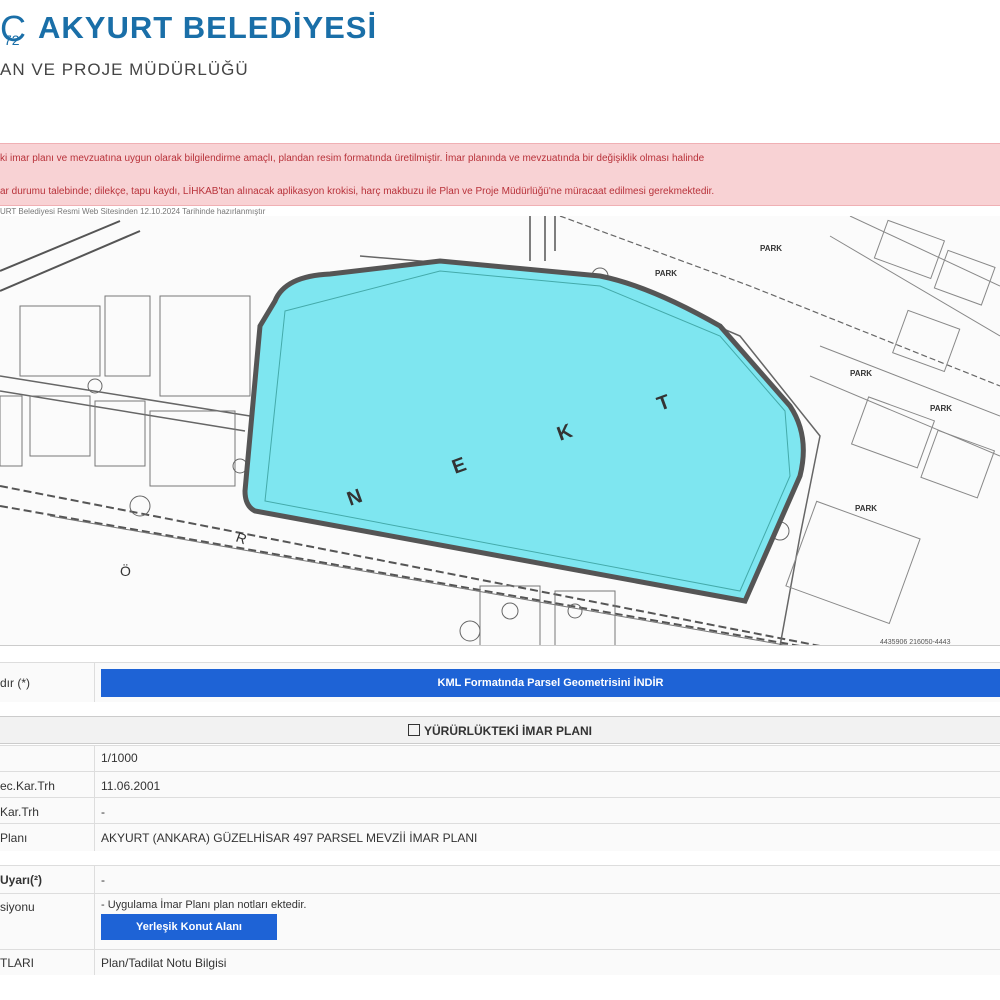  I want to click on map-label-park-3: PARK, so click(861, 373).